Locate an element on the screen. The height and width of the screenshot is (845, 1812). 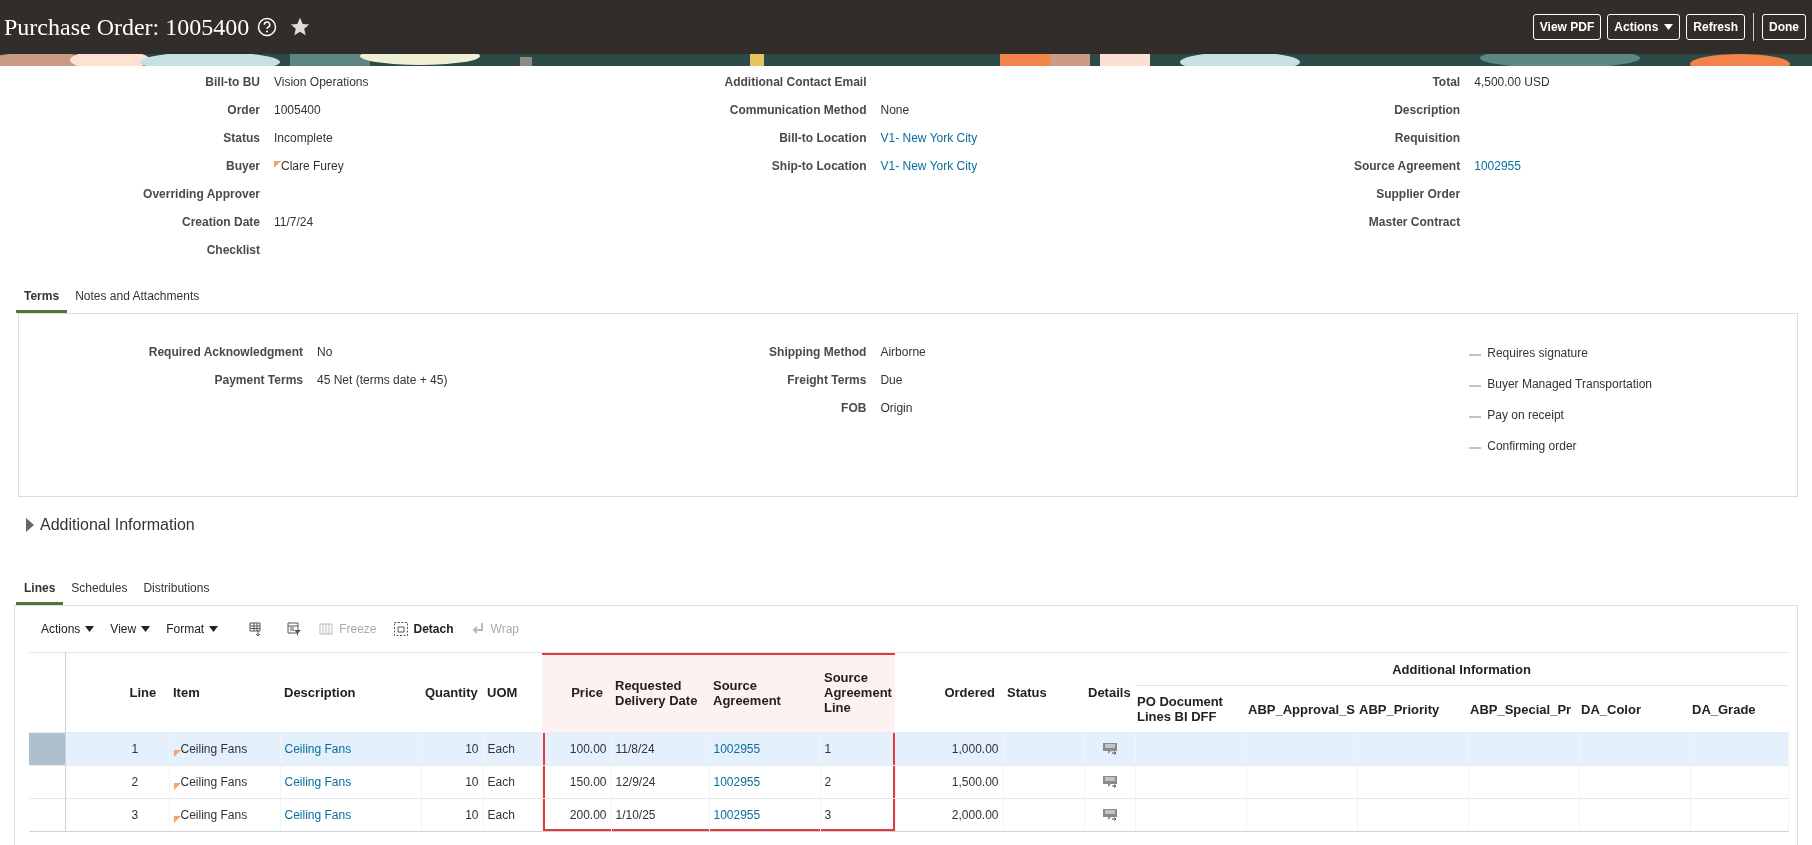
column-header: Price is located at coordinates (576, 692).